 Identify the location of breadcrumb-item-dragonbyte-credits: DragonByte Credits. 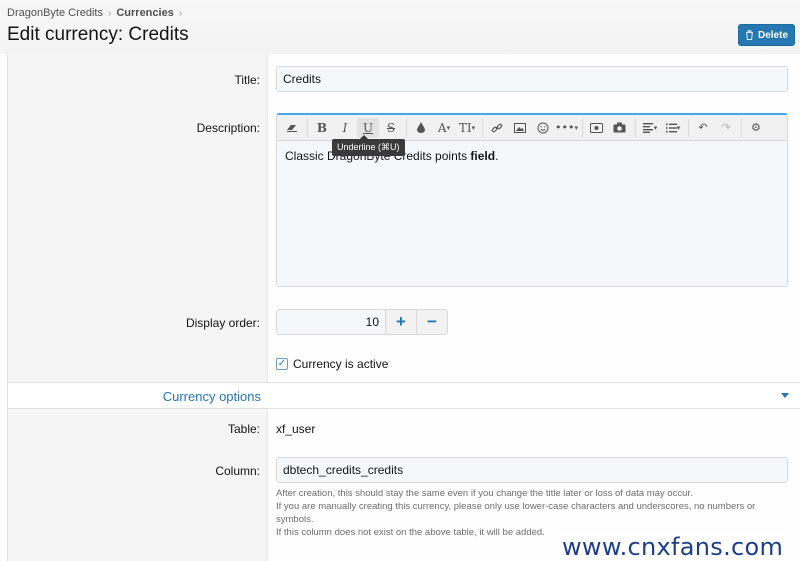
(55, 13).